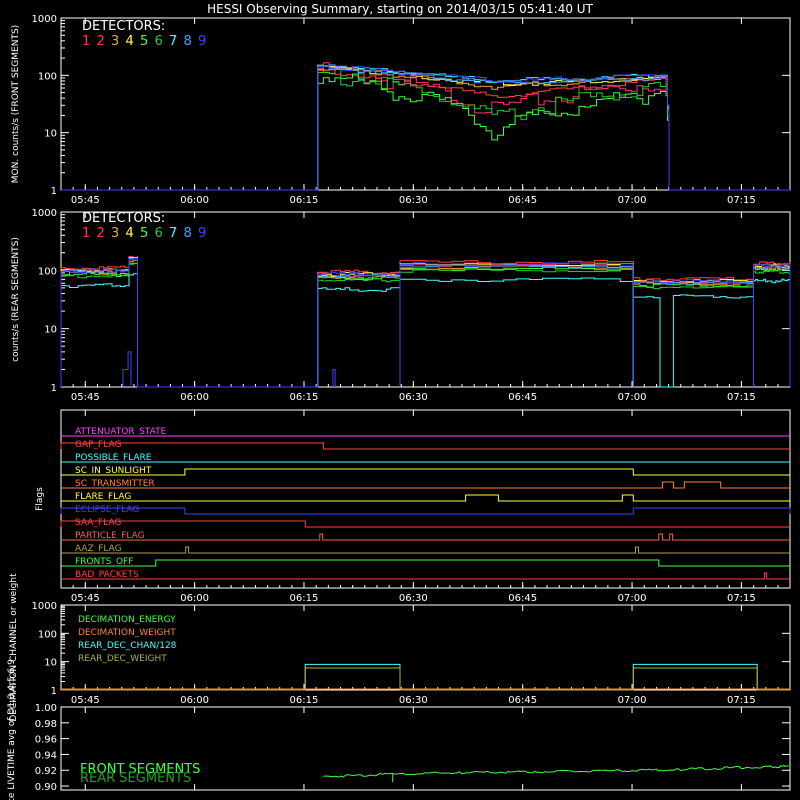  What do you see at coordinates (86, 41) in the screenshot?
I see `front-legend-entry: 1` at bounding box center [86, 41].